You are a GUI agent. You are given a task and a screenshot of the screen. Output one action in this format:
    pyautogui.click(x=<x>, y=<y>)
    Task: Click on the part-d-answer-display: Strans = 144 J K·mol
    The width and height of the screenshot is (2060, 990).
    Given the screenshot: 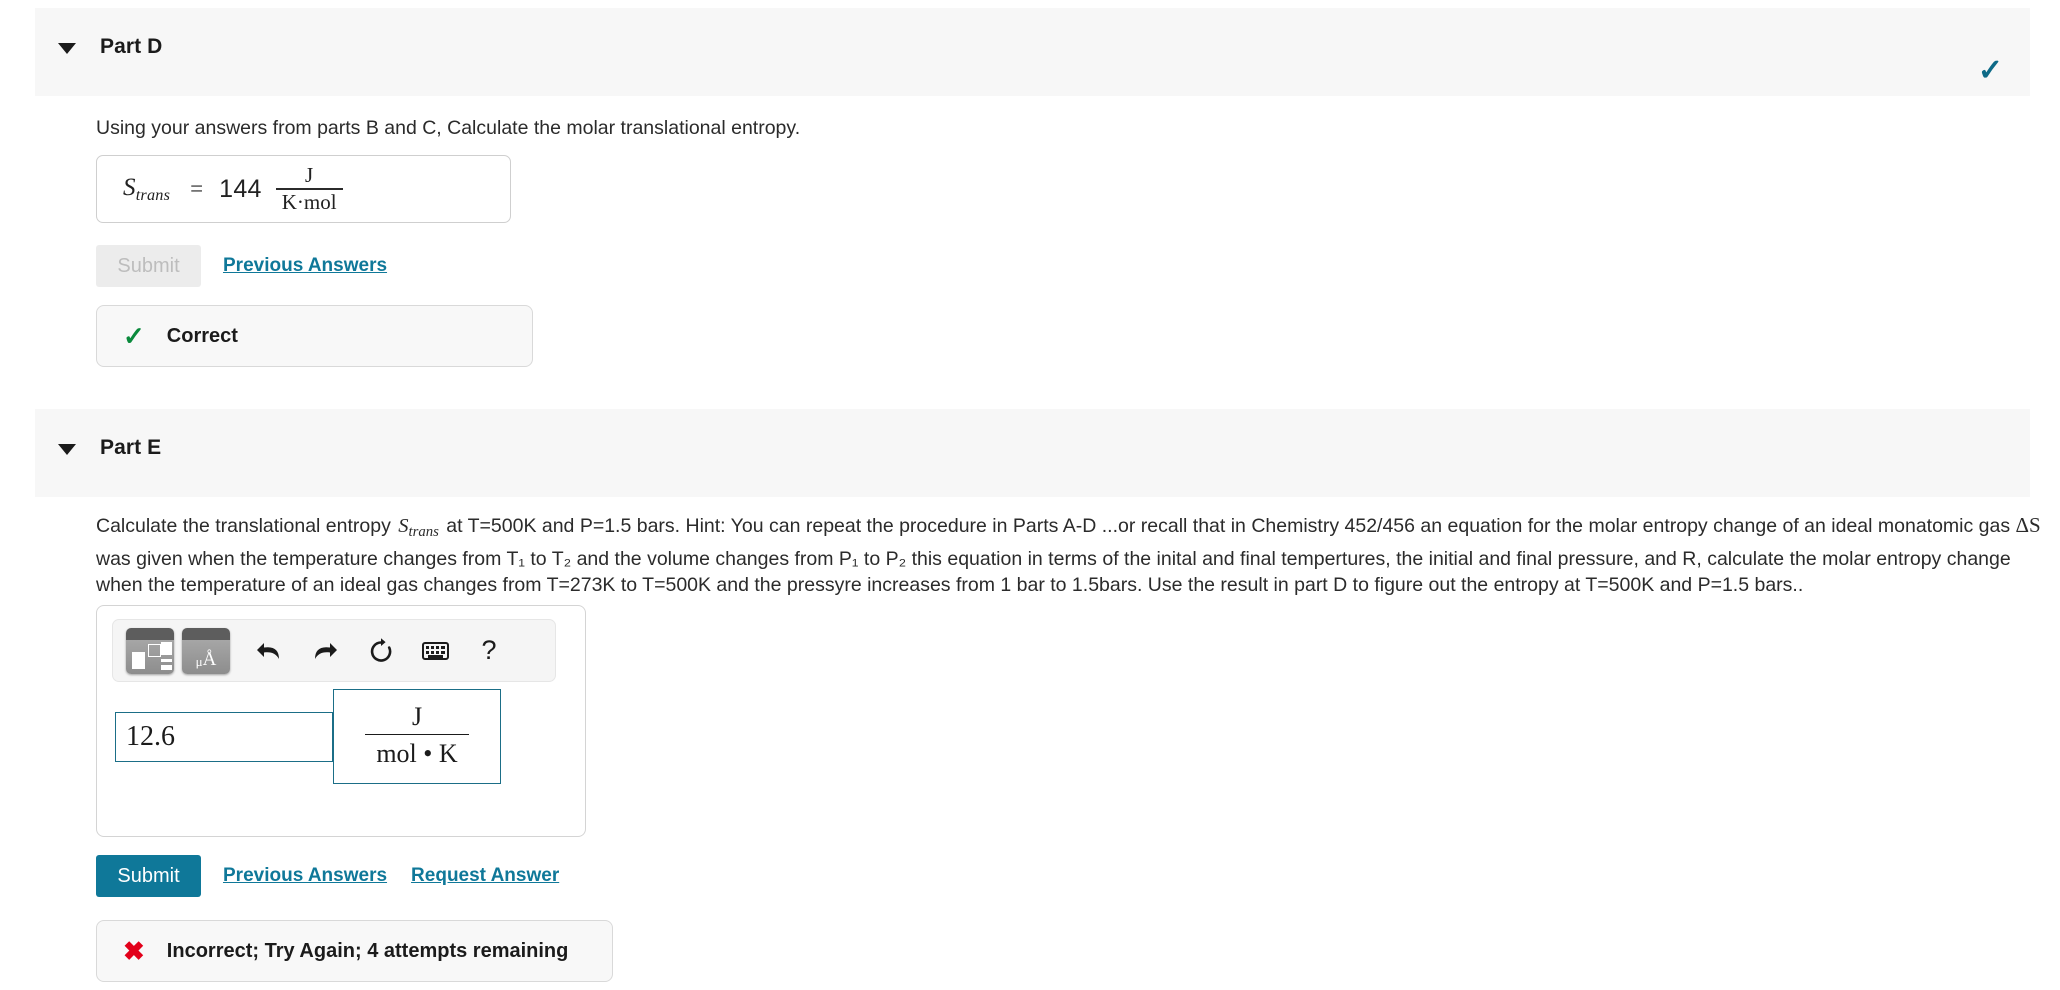 What is the action you would take?
    pyautogui.click(x=303, y=189)
    